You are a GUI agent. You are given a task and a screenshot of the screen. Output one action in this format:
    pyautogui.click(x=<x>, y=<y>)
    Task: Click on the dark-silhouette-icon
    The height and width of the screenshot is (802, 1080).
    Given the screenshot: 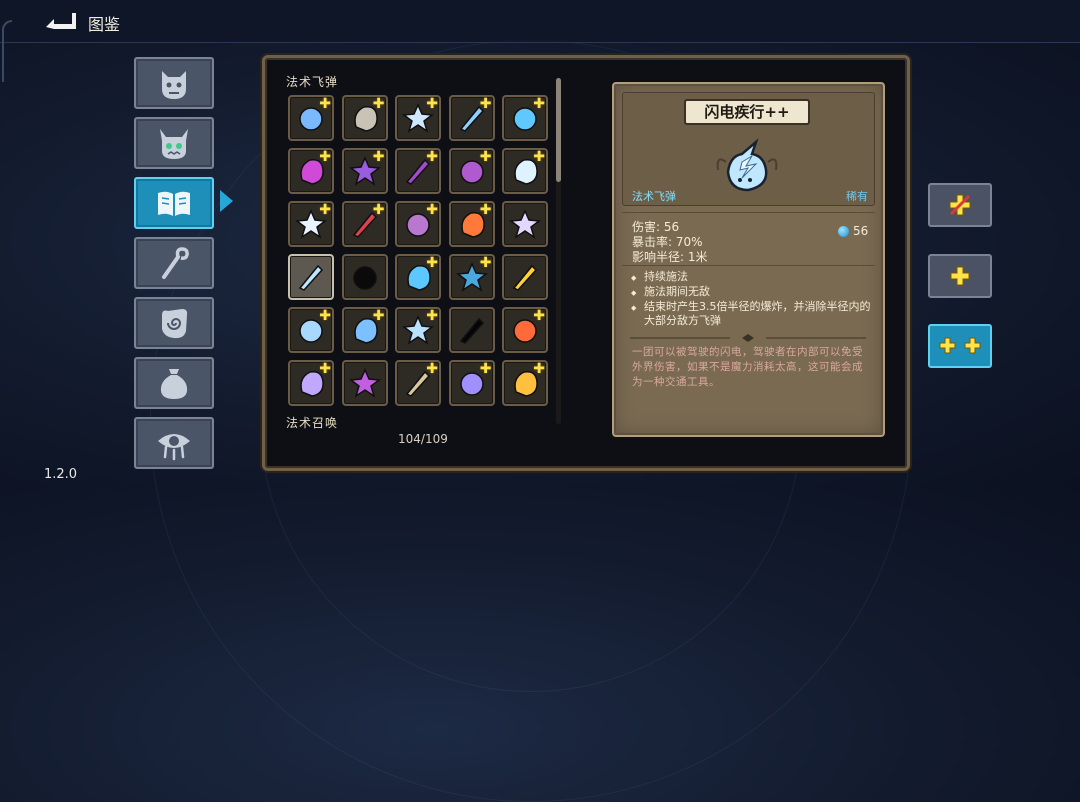 What is the action you would take?
    pyautogui.click(x=471, y=330)
    